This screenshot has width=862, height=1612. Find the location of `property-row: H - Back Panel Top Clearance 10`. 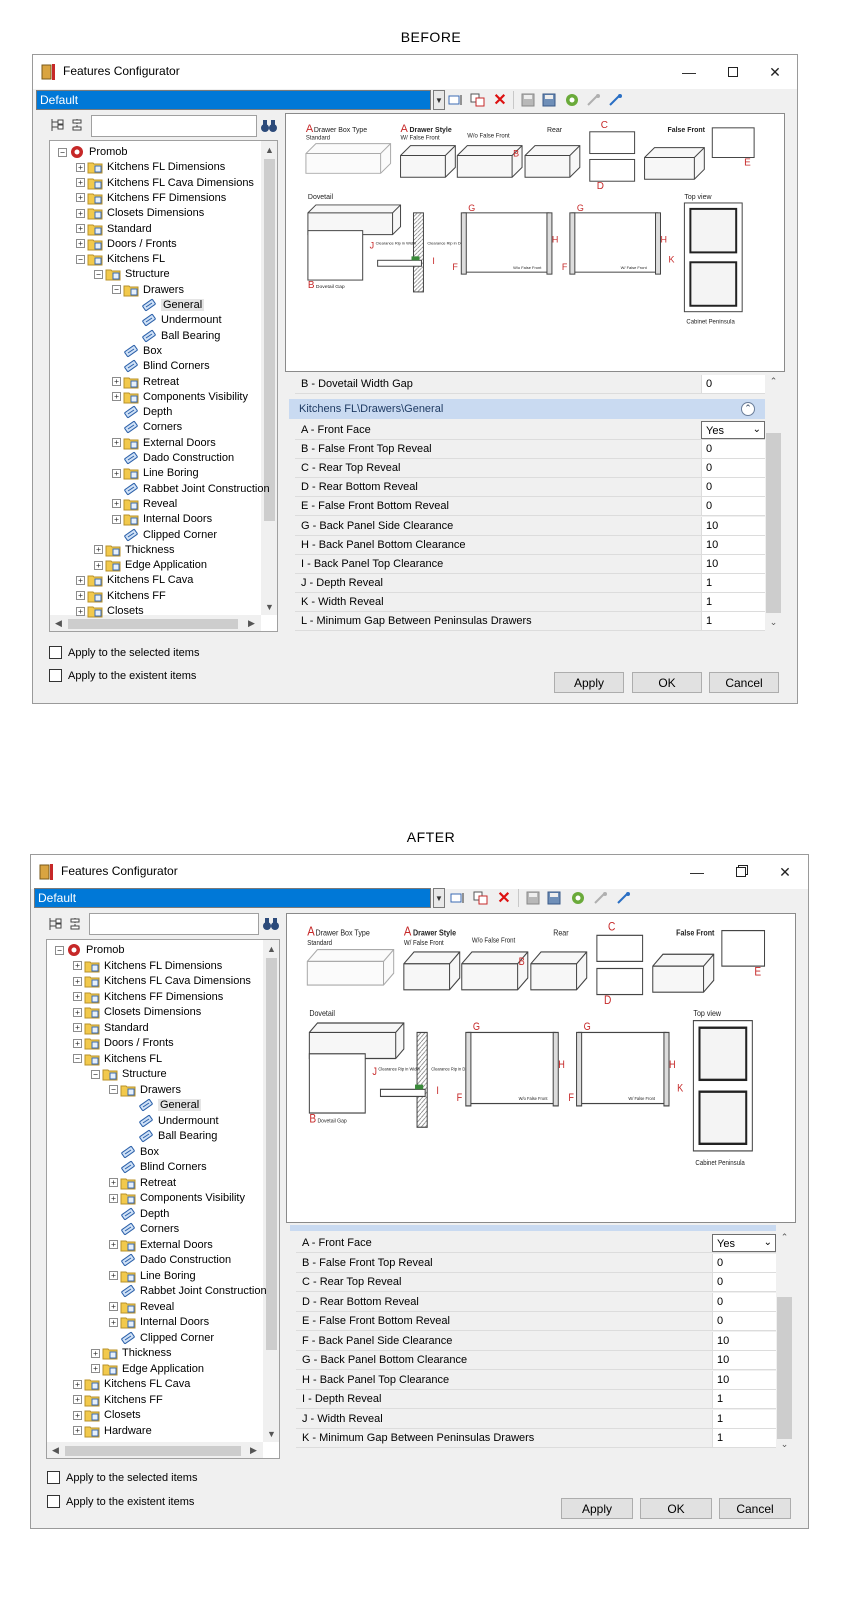

property-row: H - Back Panel Top Clearance 10 is located at coordinates (536, 1380).